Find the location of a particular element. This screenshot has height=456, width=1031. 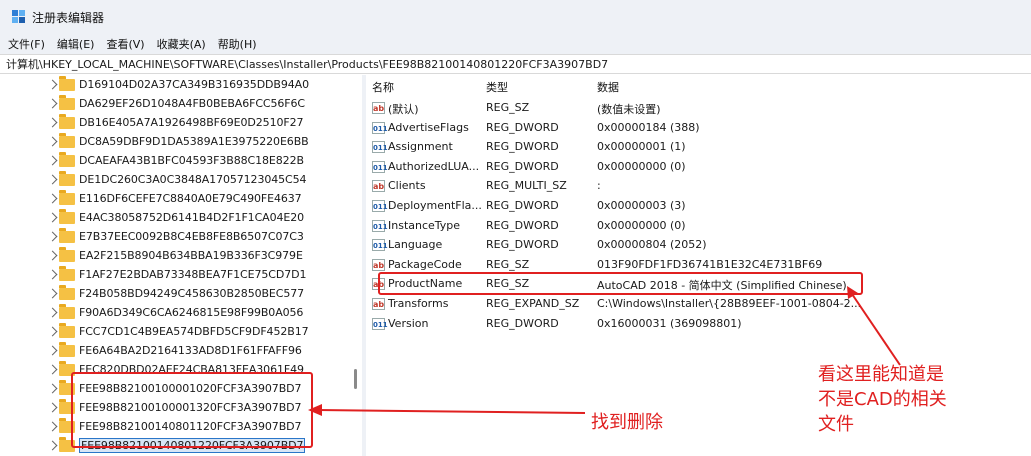

tree-item: DB16E405A7A1926498BF69E0D2510F27 is located at coordinates (175, 123).